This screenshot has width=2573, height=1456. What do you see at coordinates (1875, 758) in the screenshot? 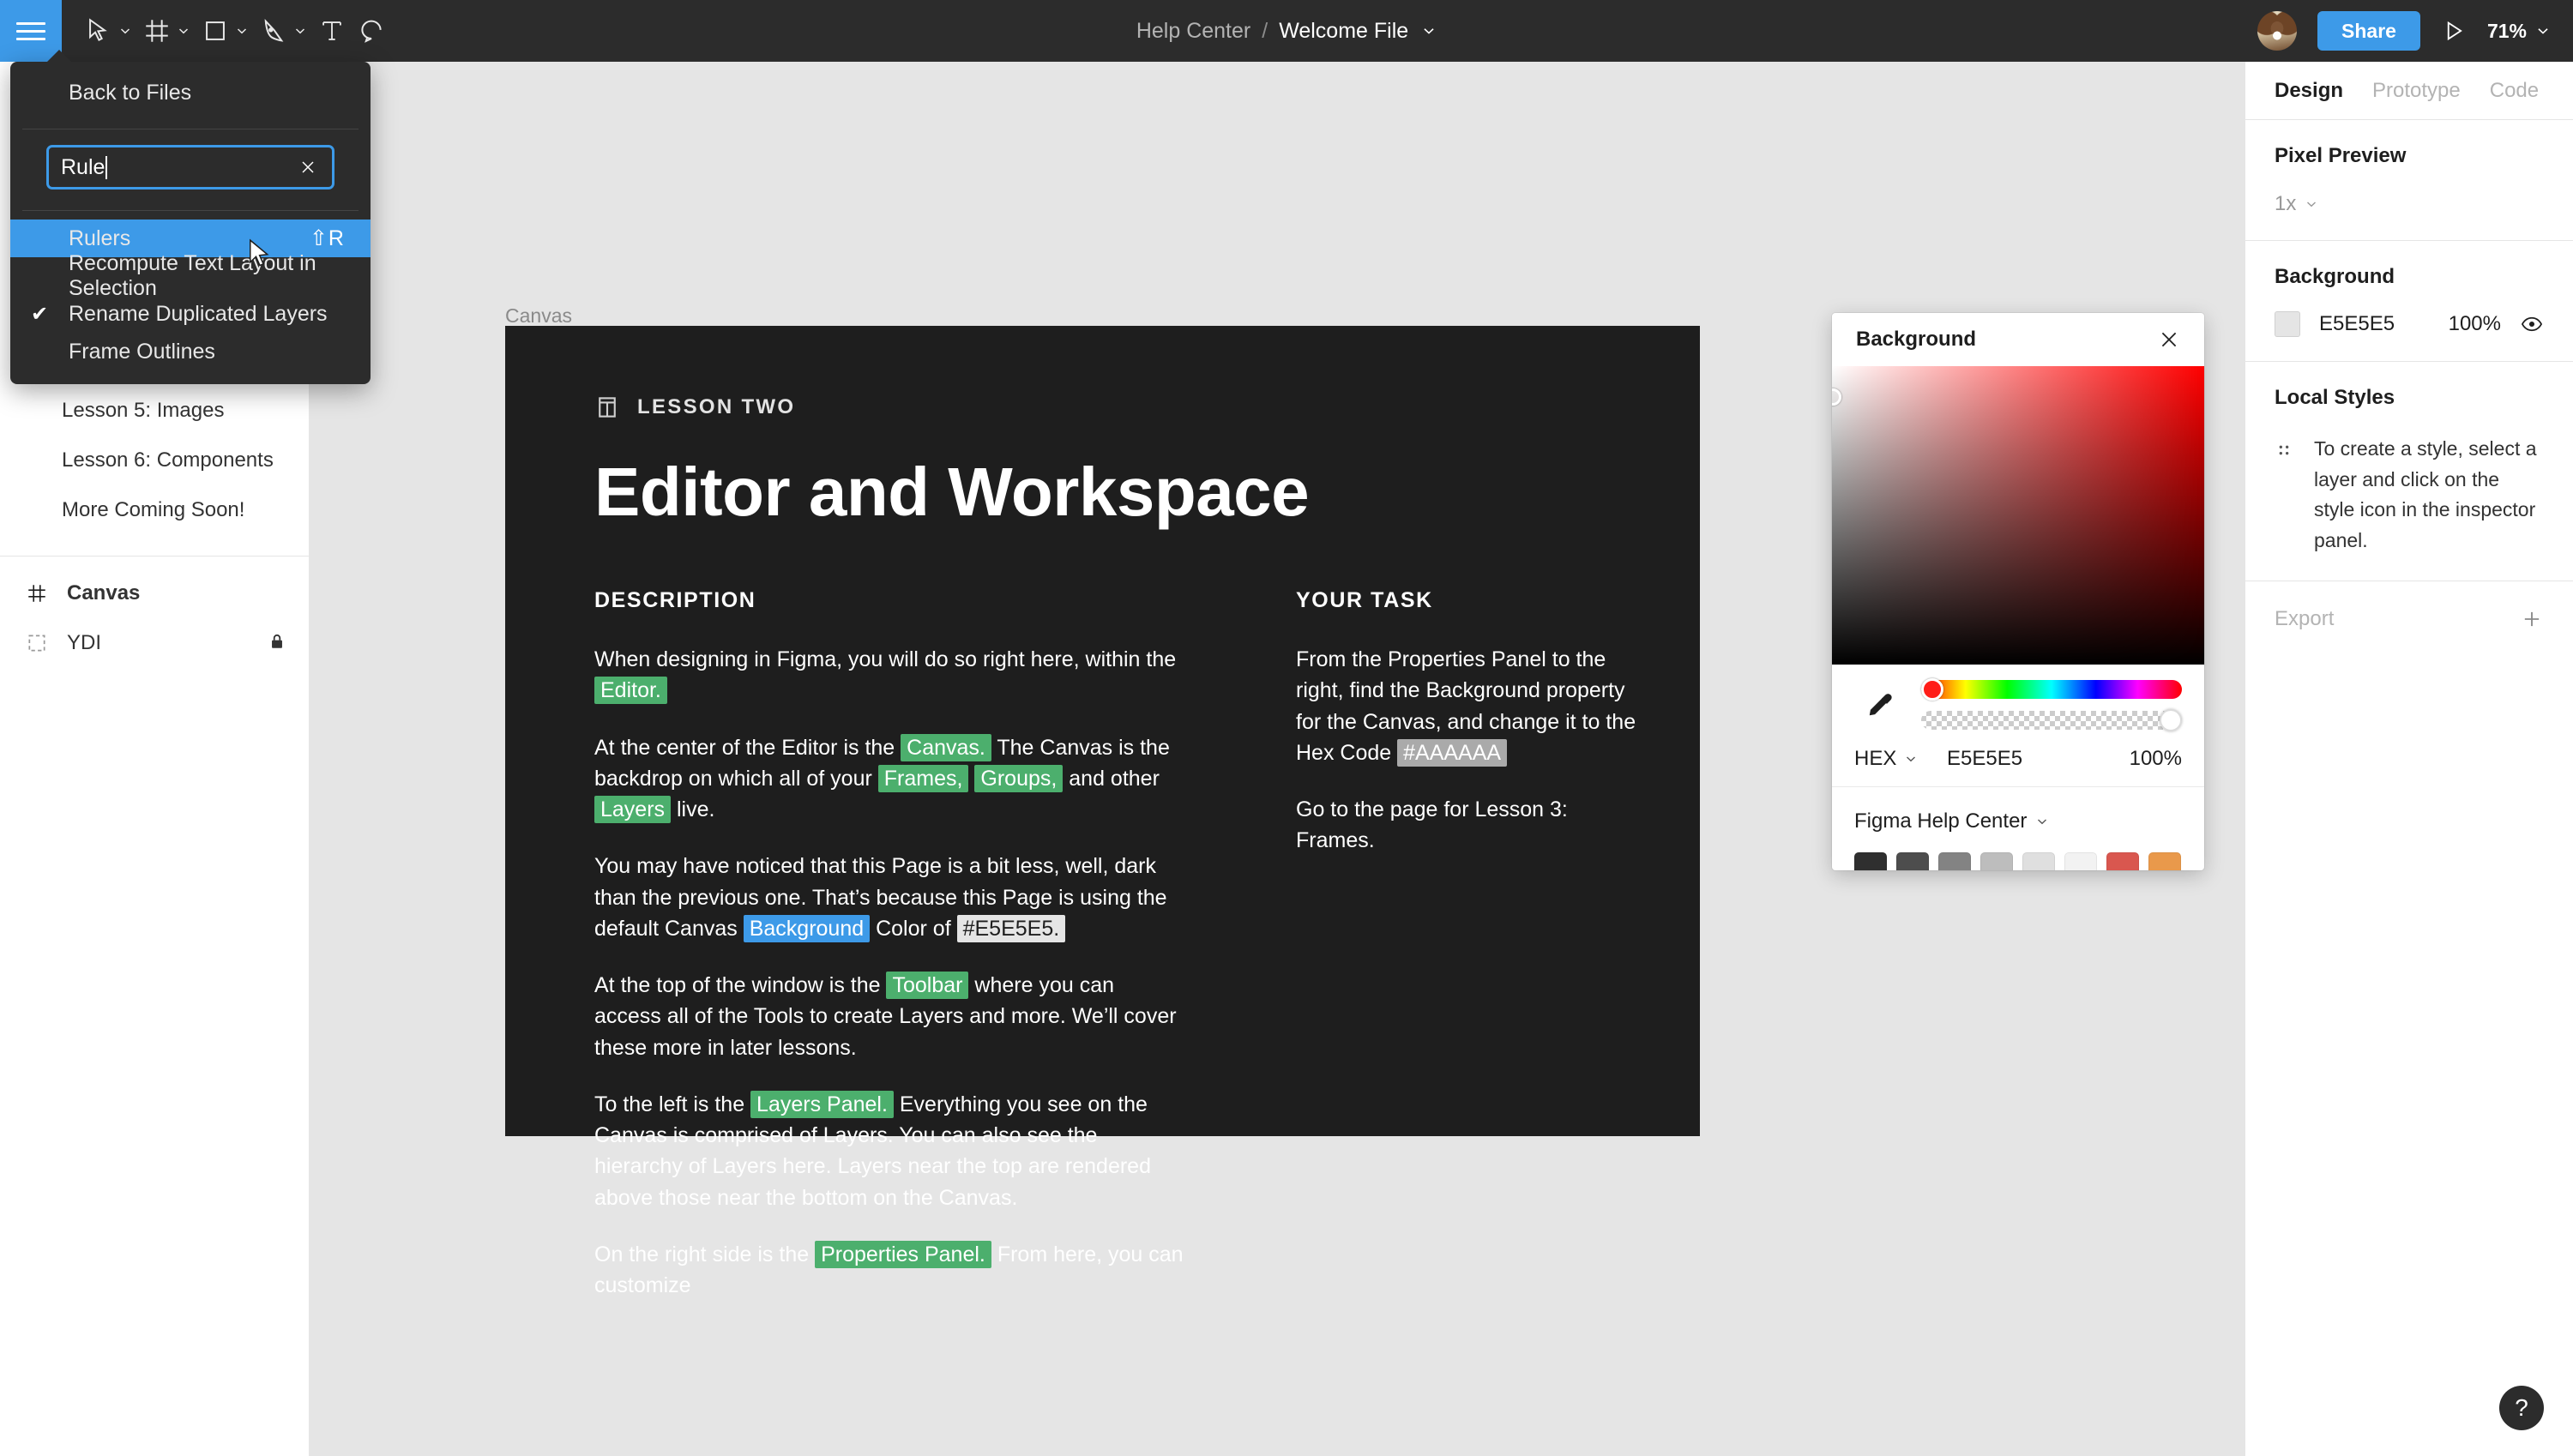
I see `color-mode-value: HEX` at bounding box center [1875, 758].